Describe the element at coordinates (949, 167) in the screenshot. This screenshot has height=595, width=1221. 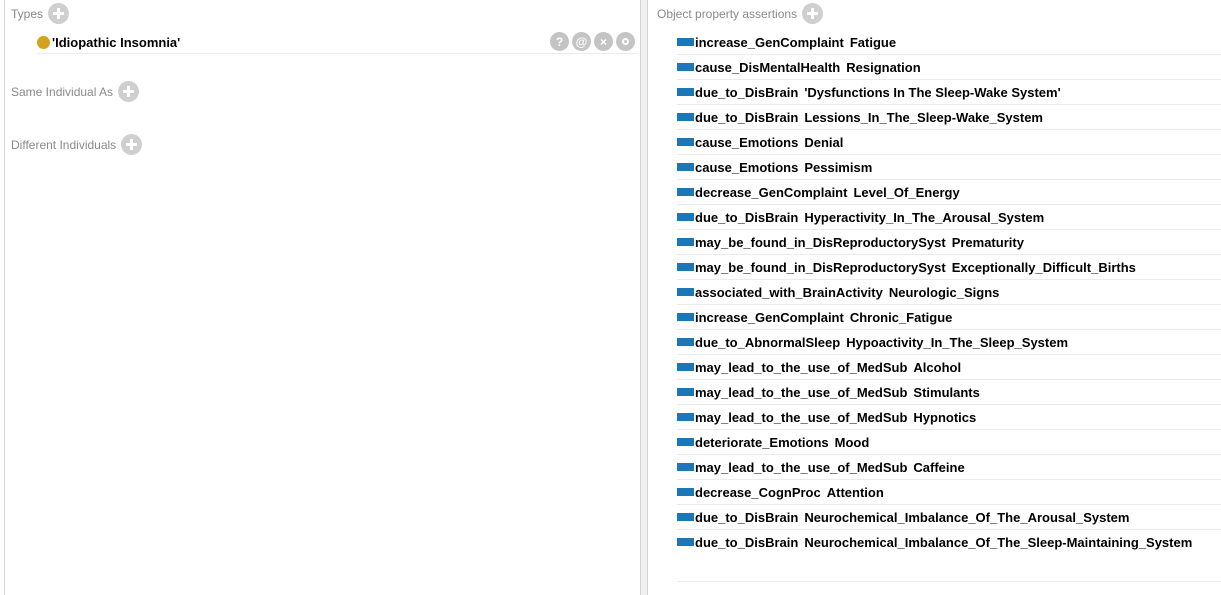
I see `assertion-row: cause_Emotions Pessimism` at that location.